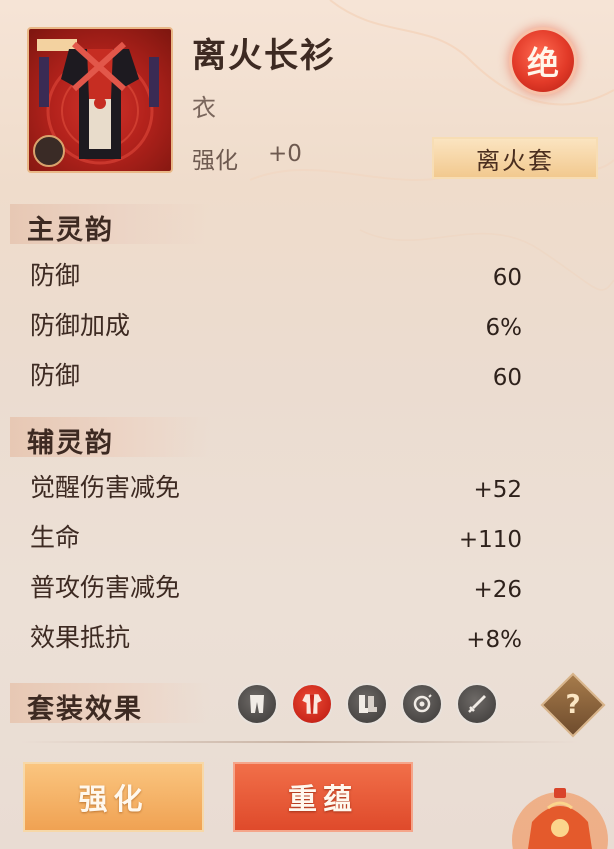  Describe the element at coordinates (85, 709) in the screenshot. I see `set-effect-heading: 套装效果` at that location.